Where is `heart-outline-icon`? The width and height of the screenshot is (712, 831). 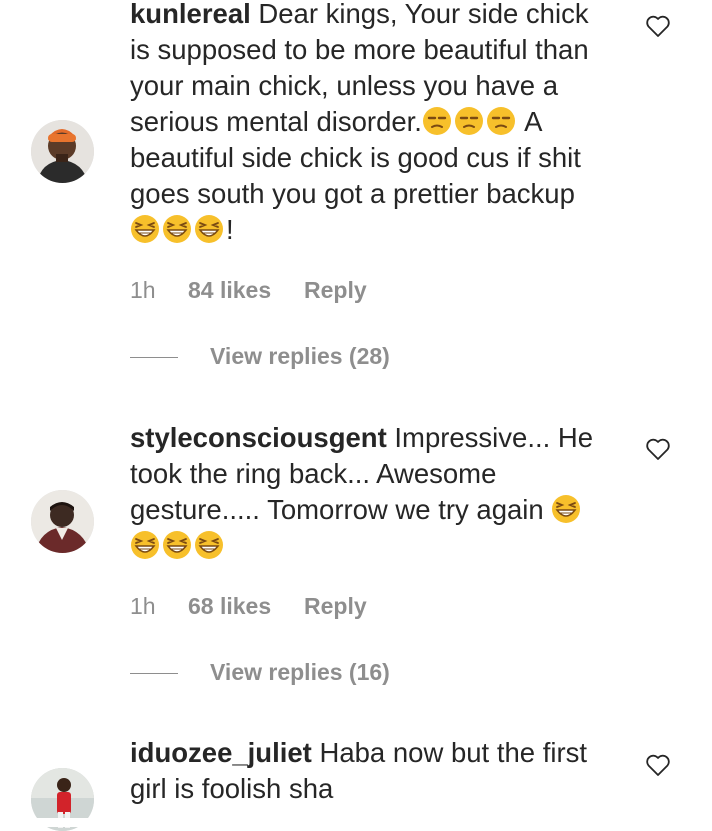
heart-outline-icon is located at coordinates (658, 765).